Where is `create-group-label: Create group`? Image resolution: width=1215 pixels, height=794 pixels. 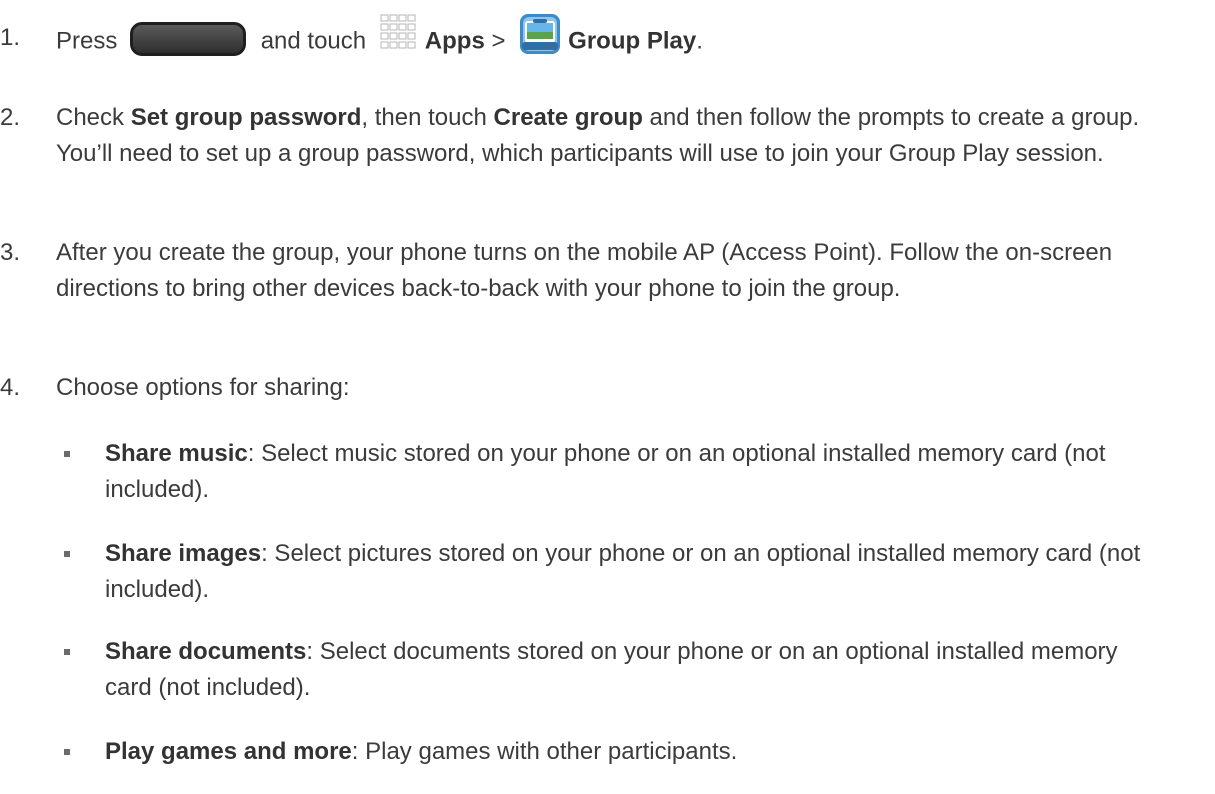 create-group-label: Create group is located at coordinates (568, 117).